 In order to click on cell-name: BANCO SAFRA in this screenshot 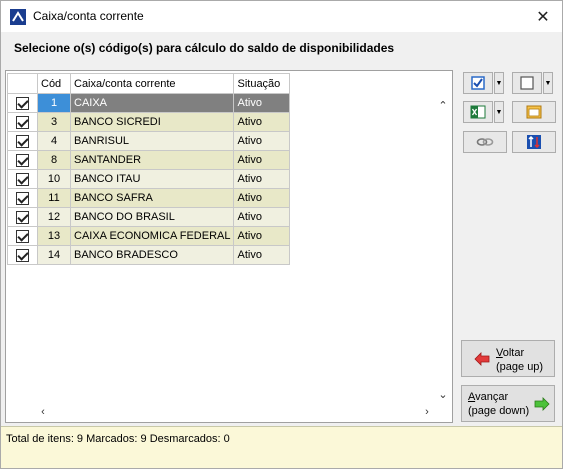, I will do `click(152, 198)`.